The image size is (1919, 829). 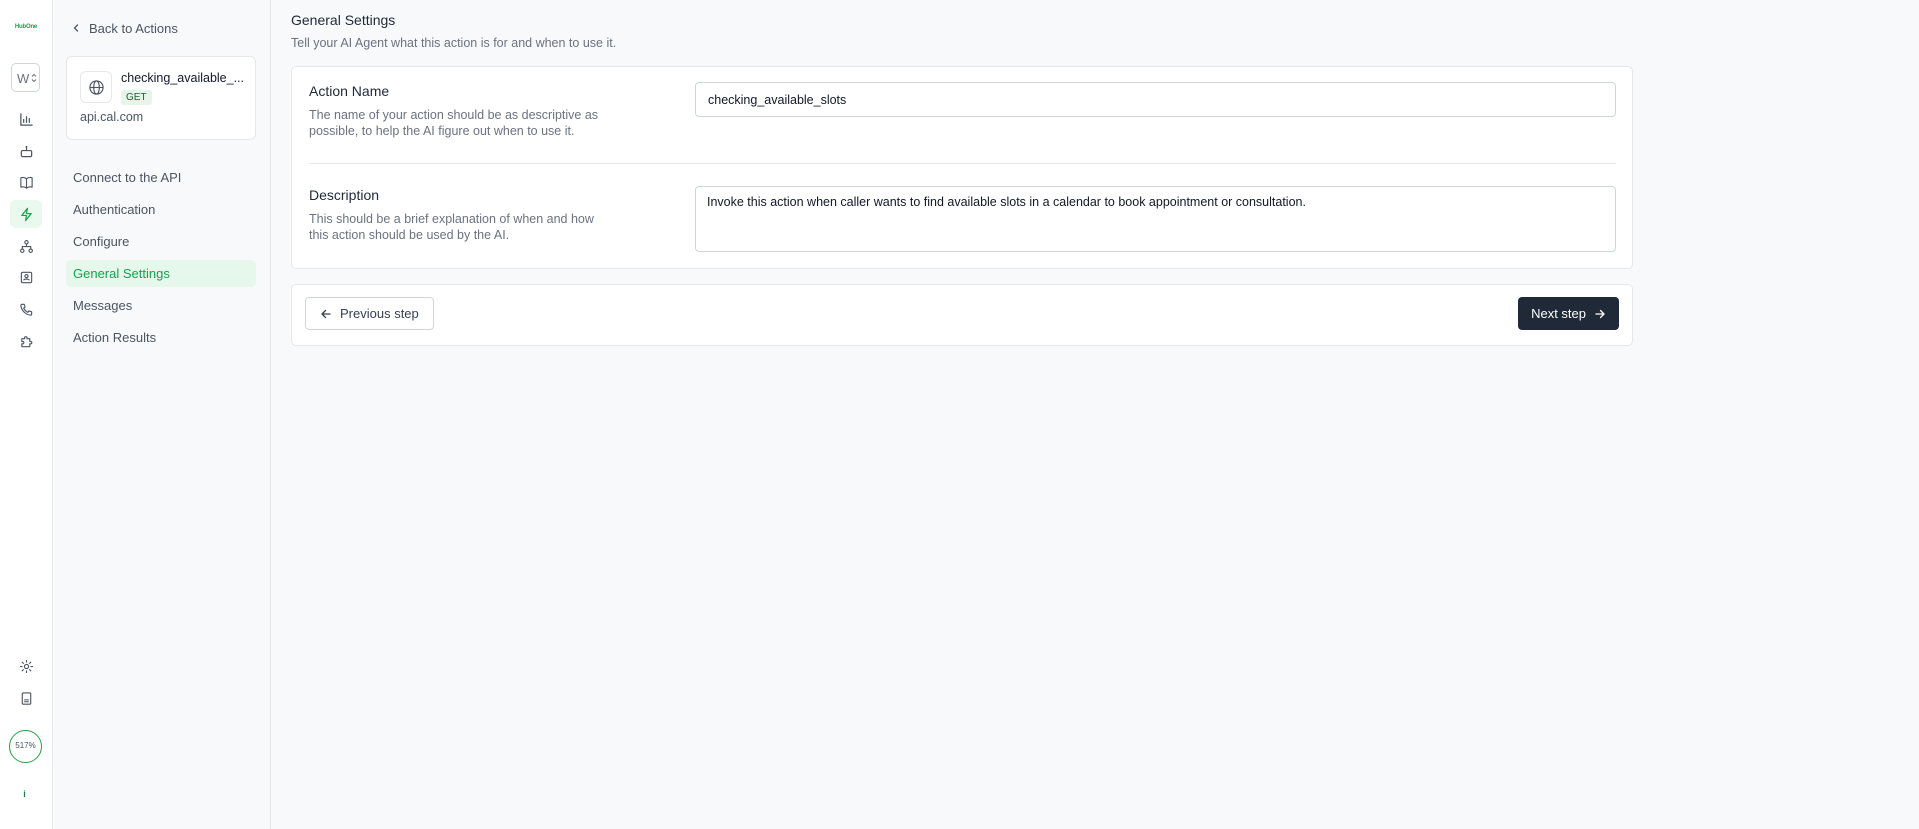 I want to click on workspace-initial: W, so click(x=23, y=78).